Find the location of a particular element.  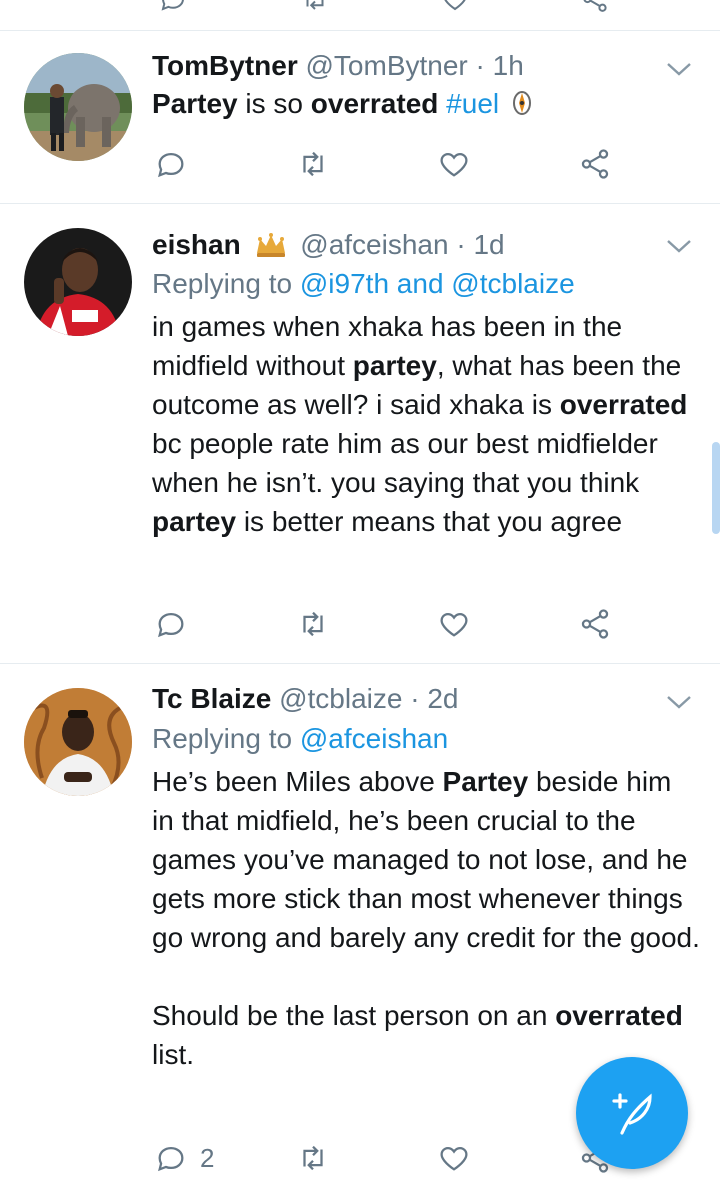

replying-to: Replying to @afceishan is located at coordinates (426, 739).